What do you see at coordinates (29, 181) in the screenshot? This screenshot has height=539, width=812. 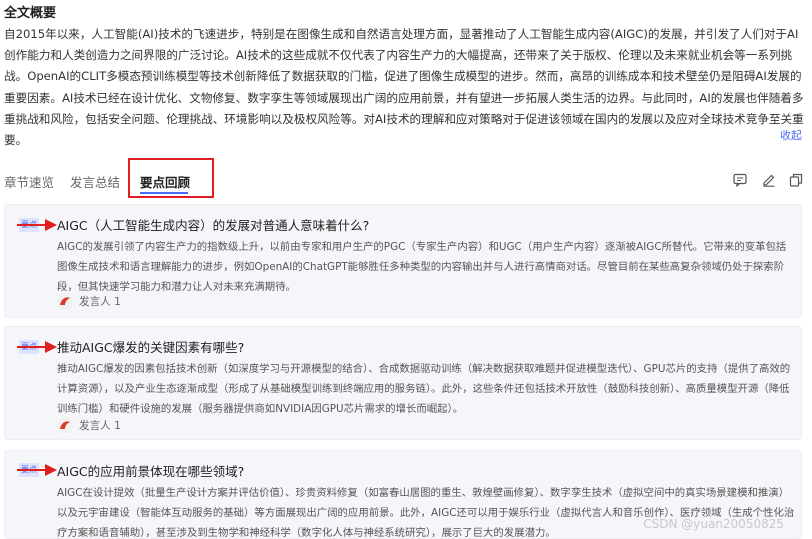 I see `tab-chapter-overview: 章节速览` at bounding box center [29, 181].